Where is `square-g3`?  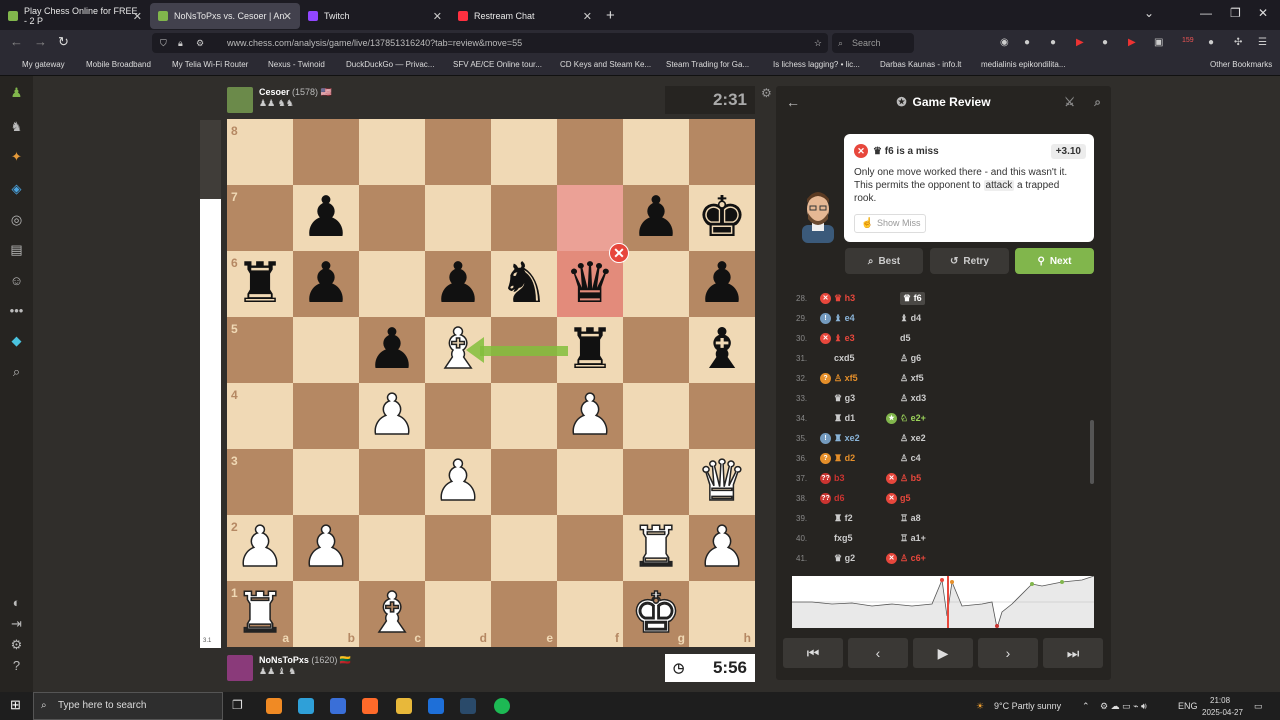 square-g3 is located at coordinates (656, 482).